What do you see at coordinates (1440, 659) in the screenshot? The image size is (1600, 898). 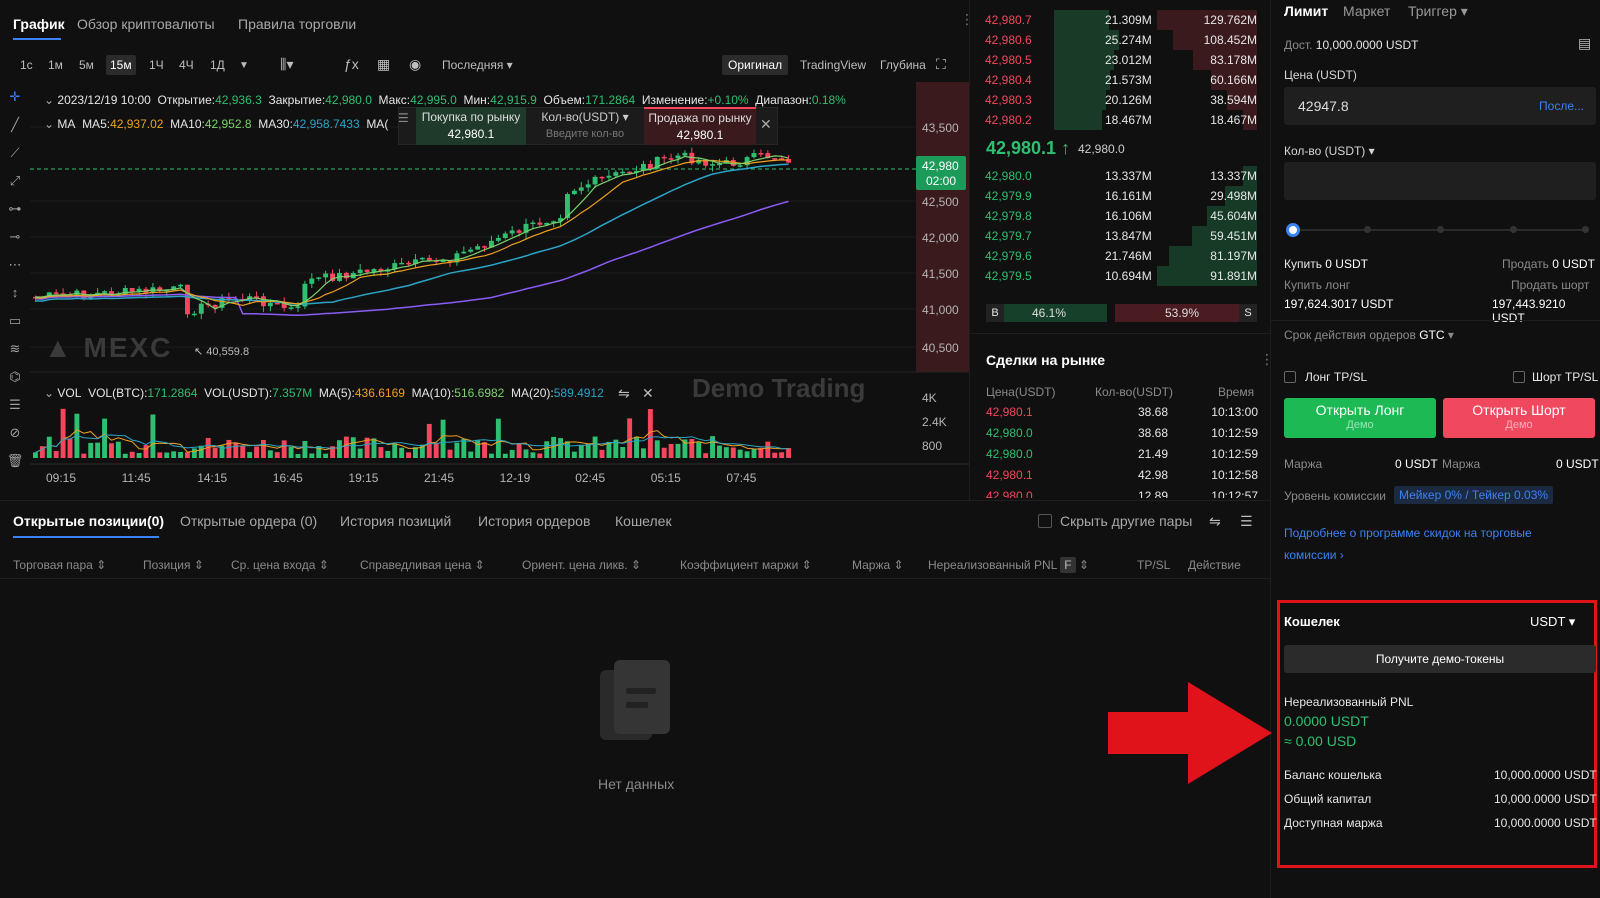 I see `get-demo-tokens-button: Получите демо-токены` at bounding box center [1440, 659].